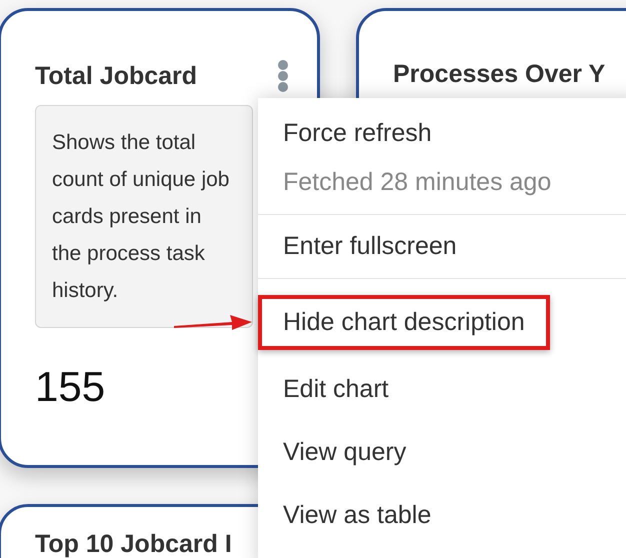  I want to click on menu-item: Enter fullscreen, so click(370, 246).